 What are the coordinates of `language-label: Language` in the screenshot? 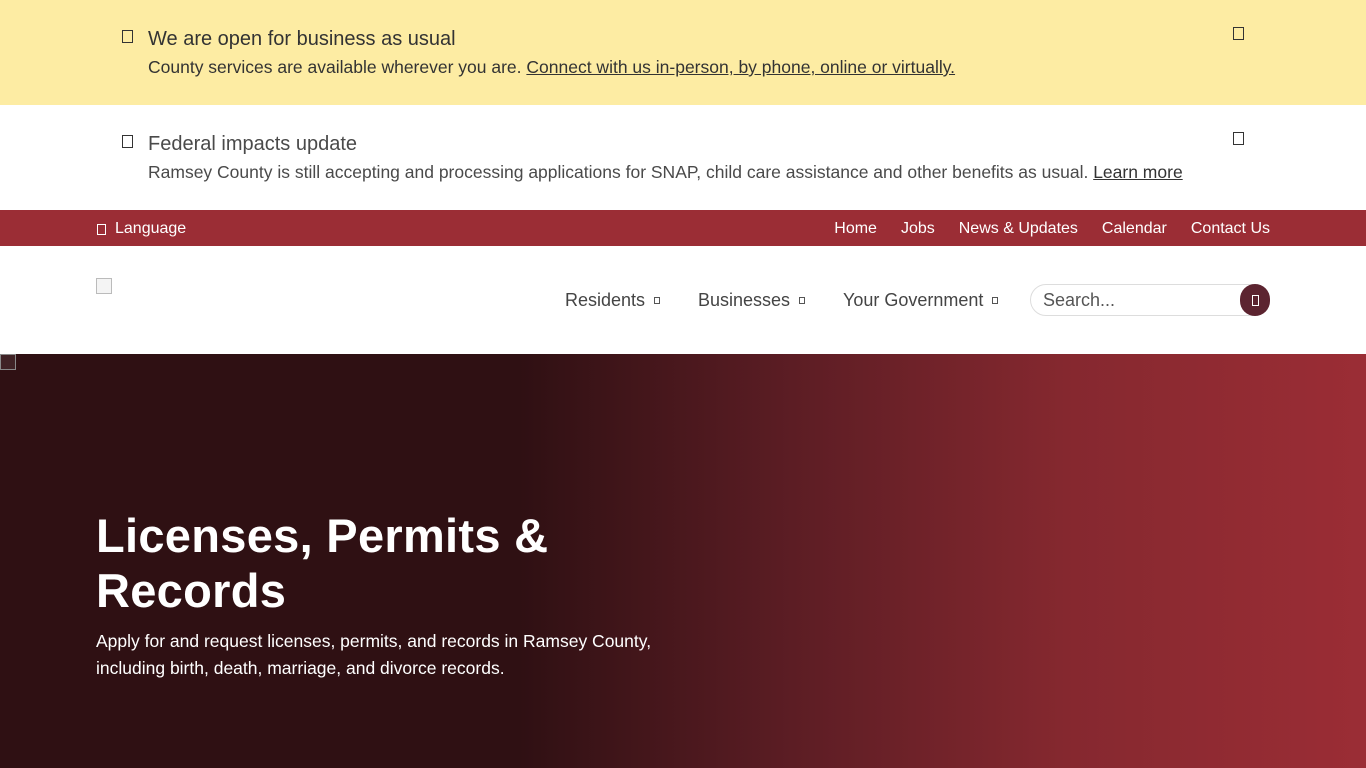 It's located at (151, 228).